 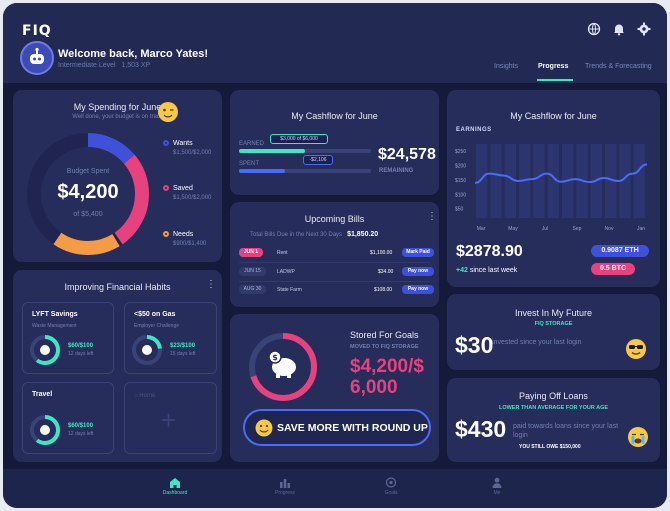 I want to click on nav-dashboard: Dashboard, so click(x=175, y=486).